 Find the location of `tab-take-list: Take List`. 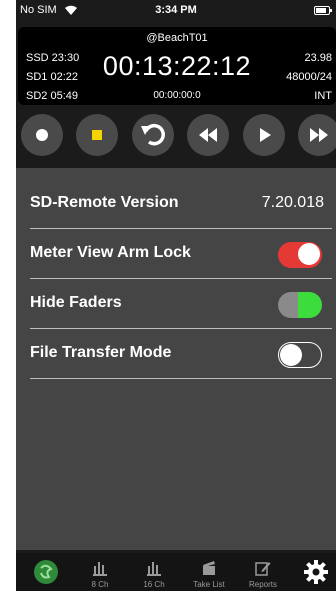

tab-take-list: Take List is located at coordinates (209, 572).